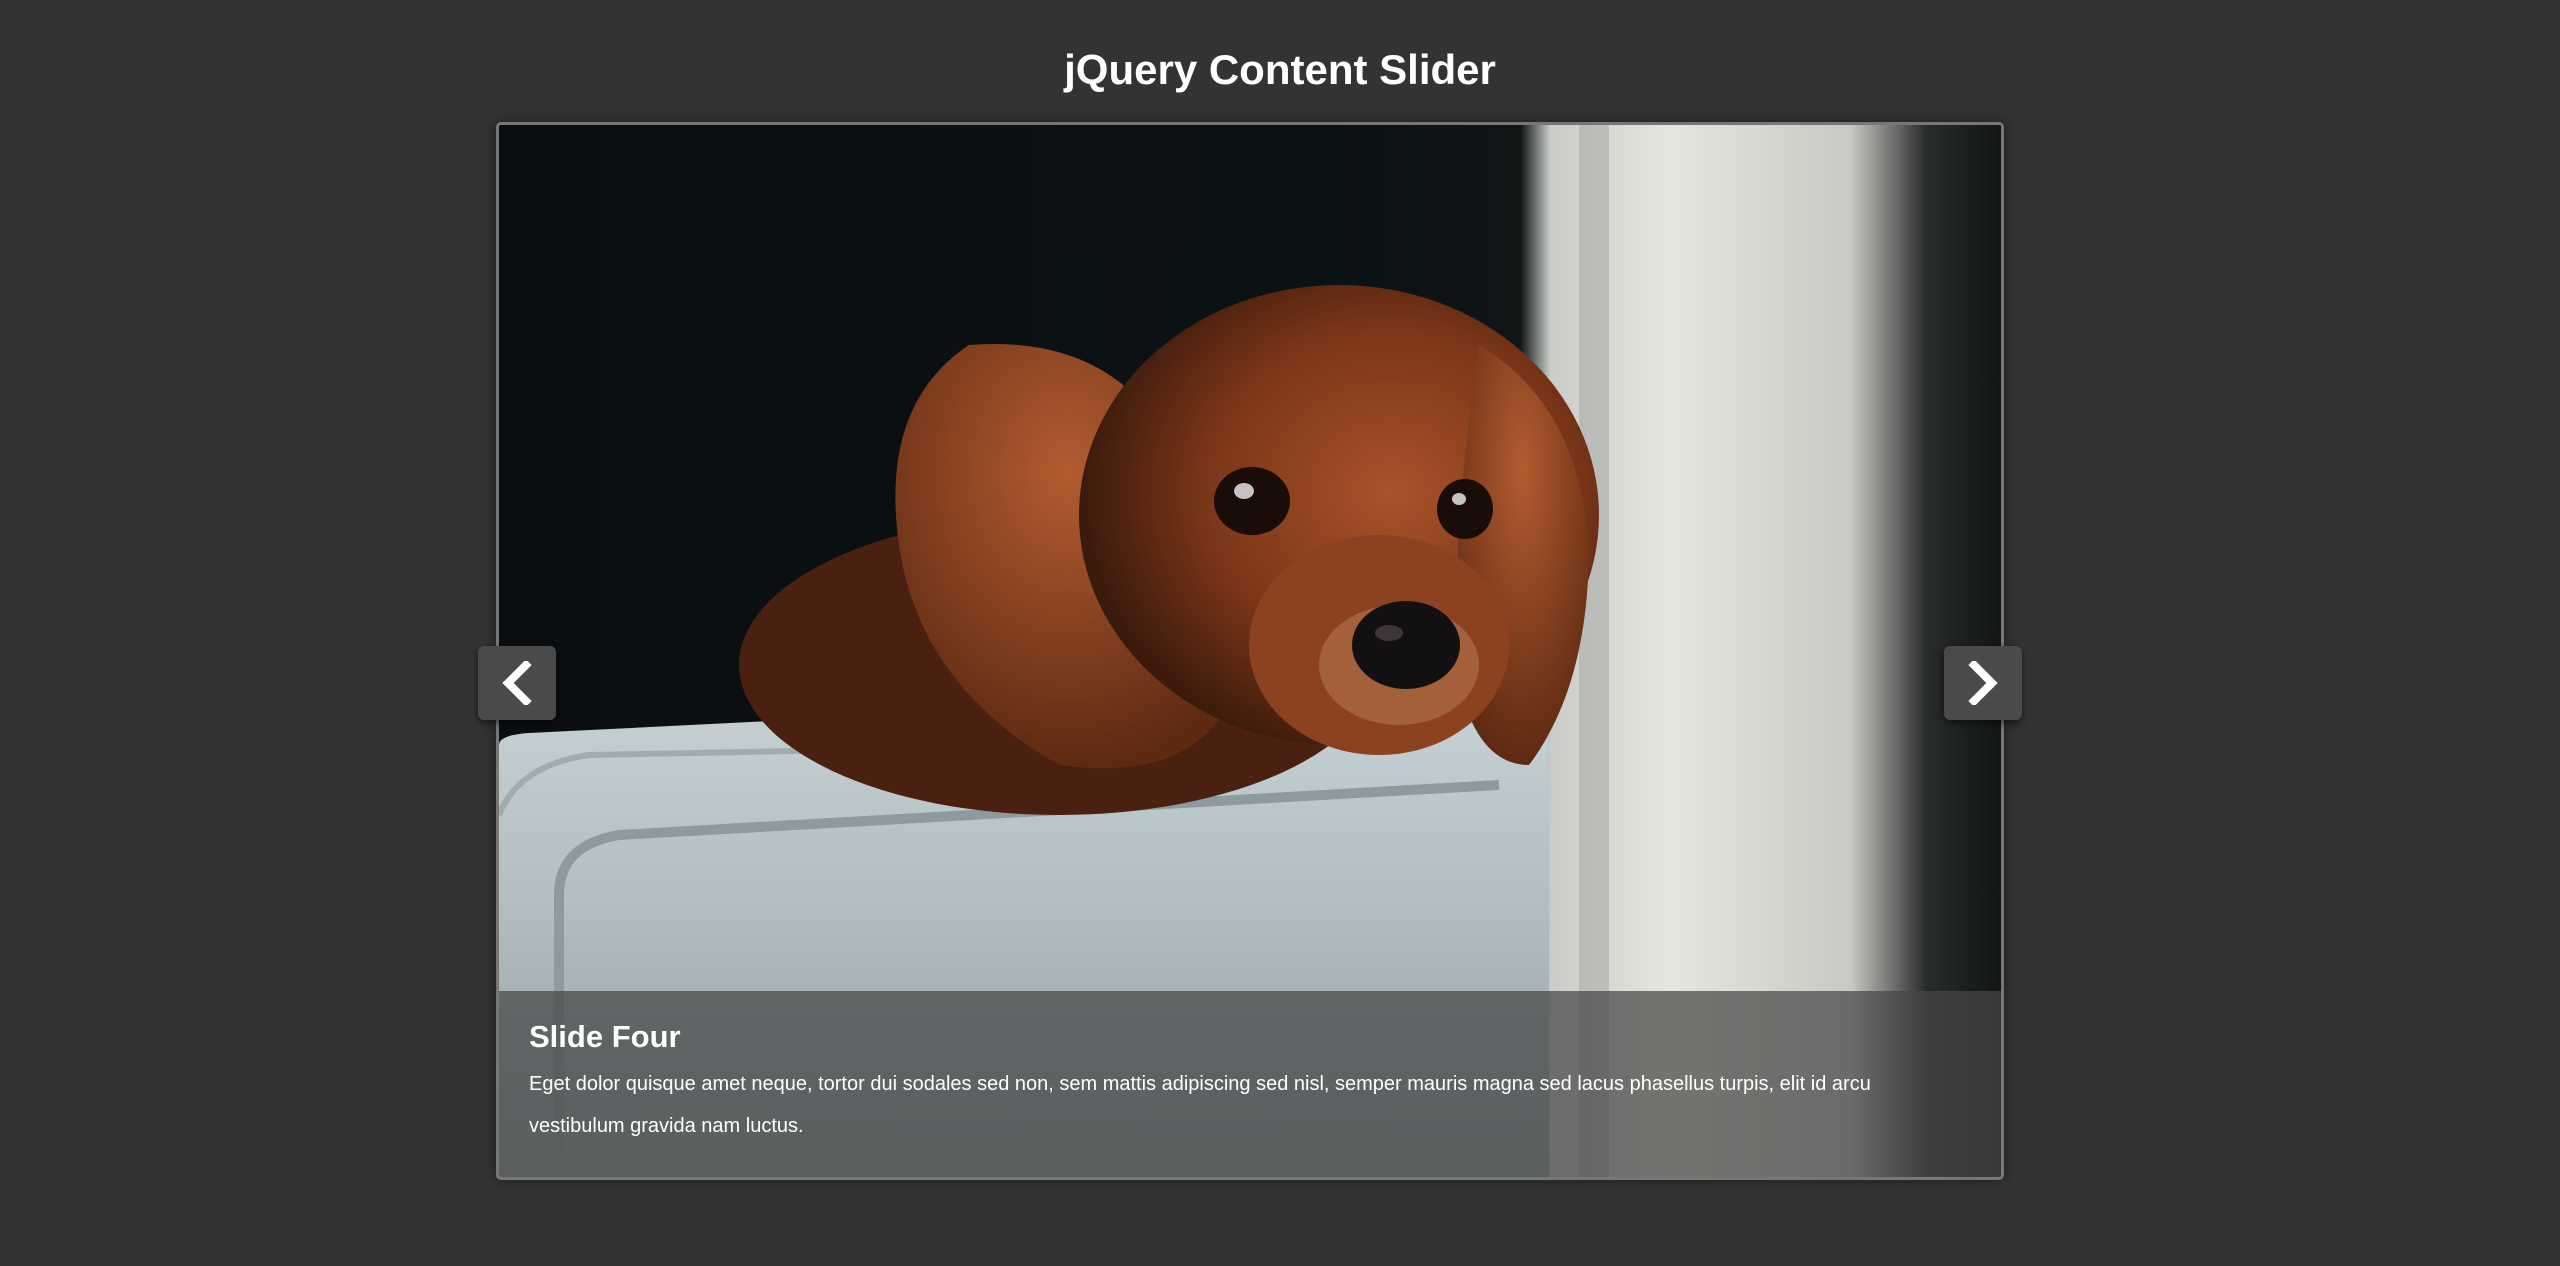  What do you see at coordinates (605, 1036) in the screenshot?
I see `slide-title: Slide Four` at bounding box center [605, 1036].